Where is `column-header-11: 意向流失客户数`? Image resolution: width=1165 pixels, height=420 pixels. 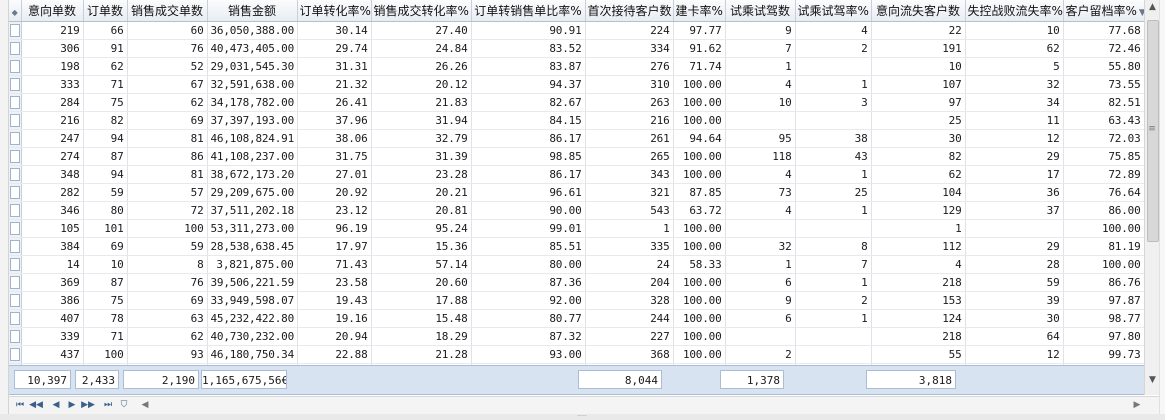
column-header-11: 意向流失客户数 is located at coordinates (918, 11).